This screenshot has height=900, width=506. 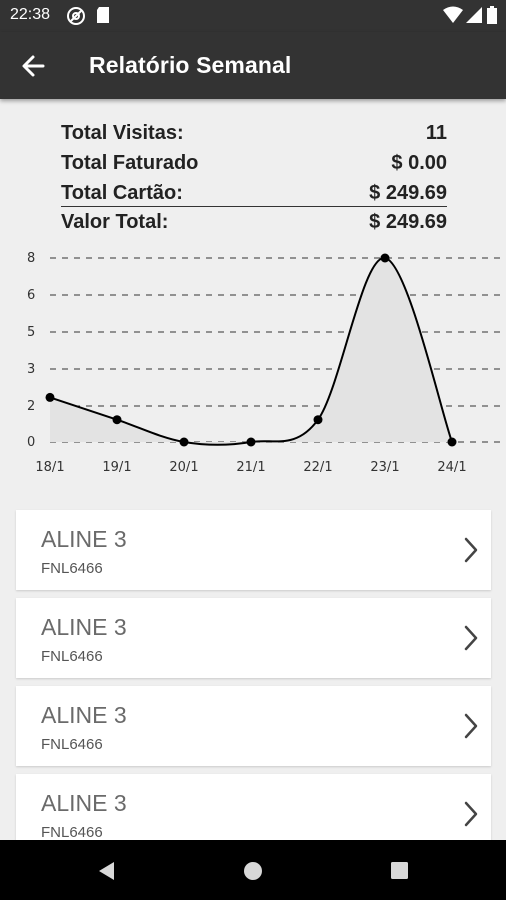 What do you see at coordinates (31, 332) in the screenshot?
I see `chart-y-tick-label: 5` at bounding box center [31, 332].